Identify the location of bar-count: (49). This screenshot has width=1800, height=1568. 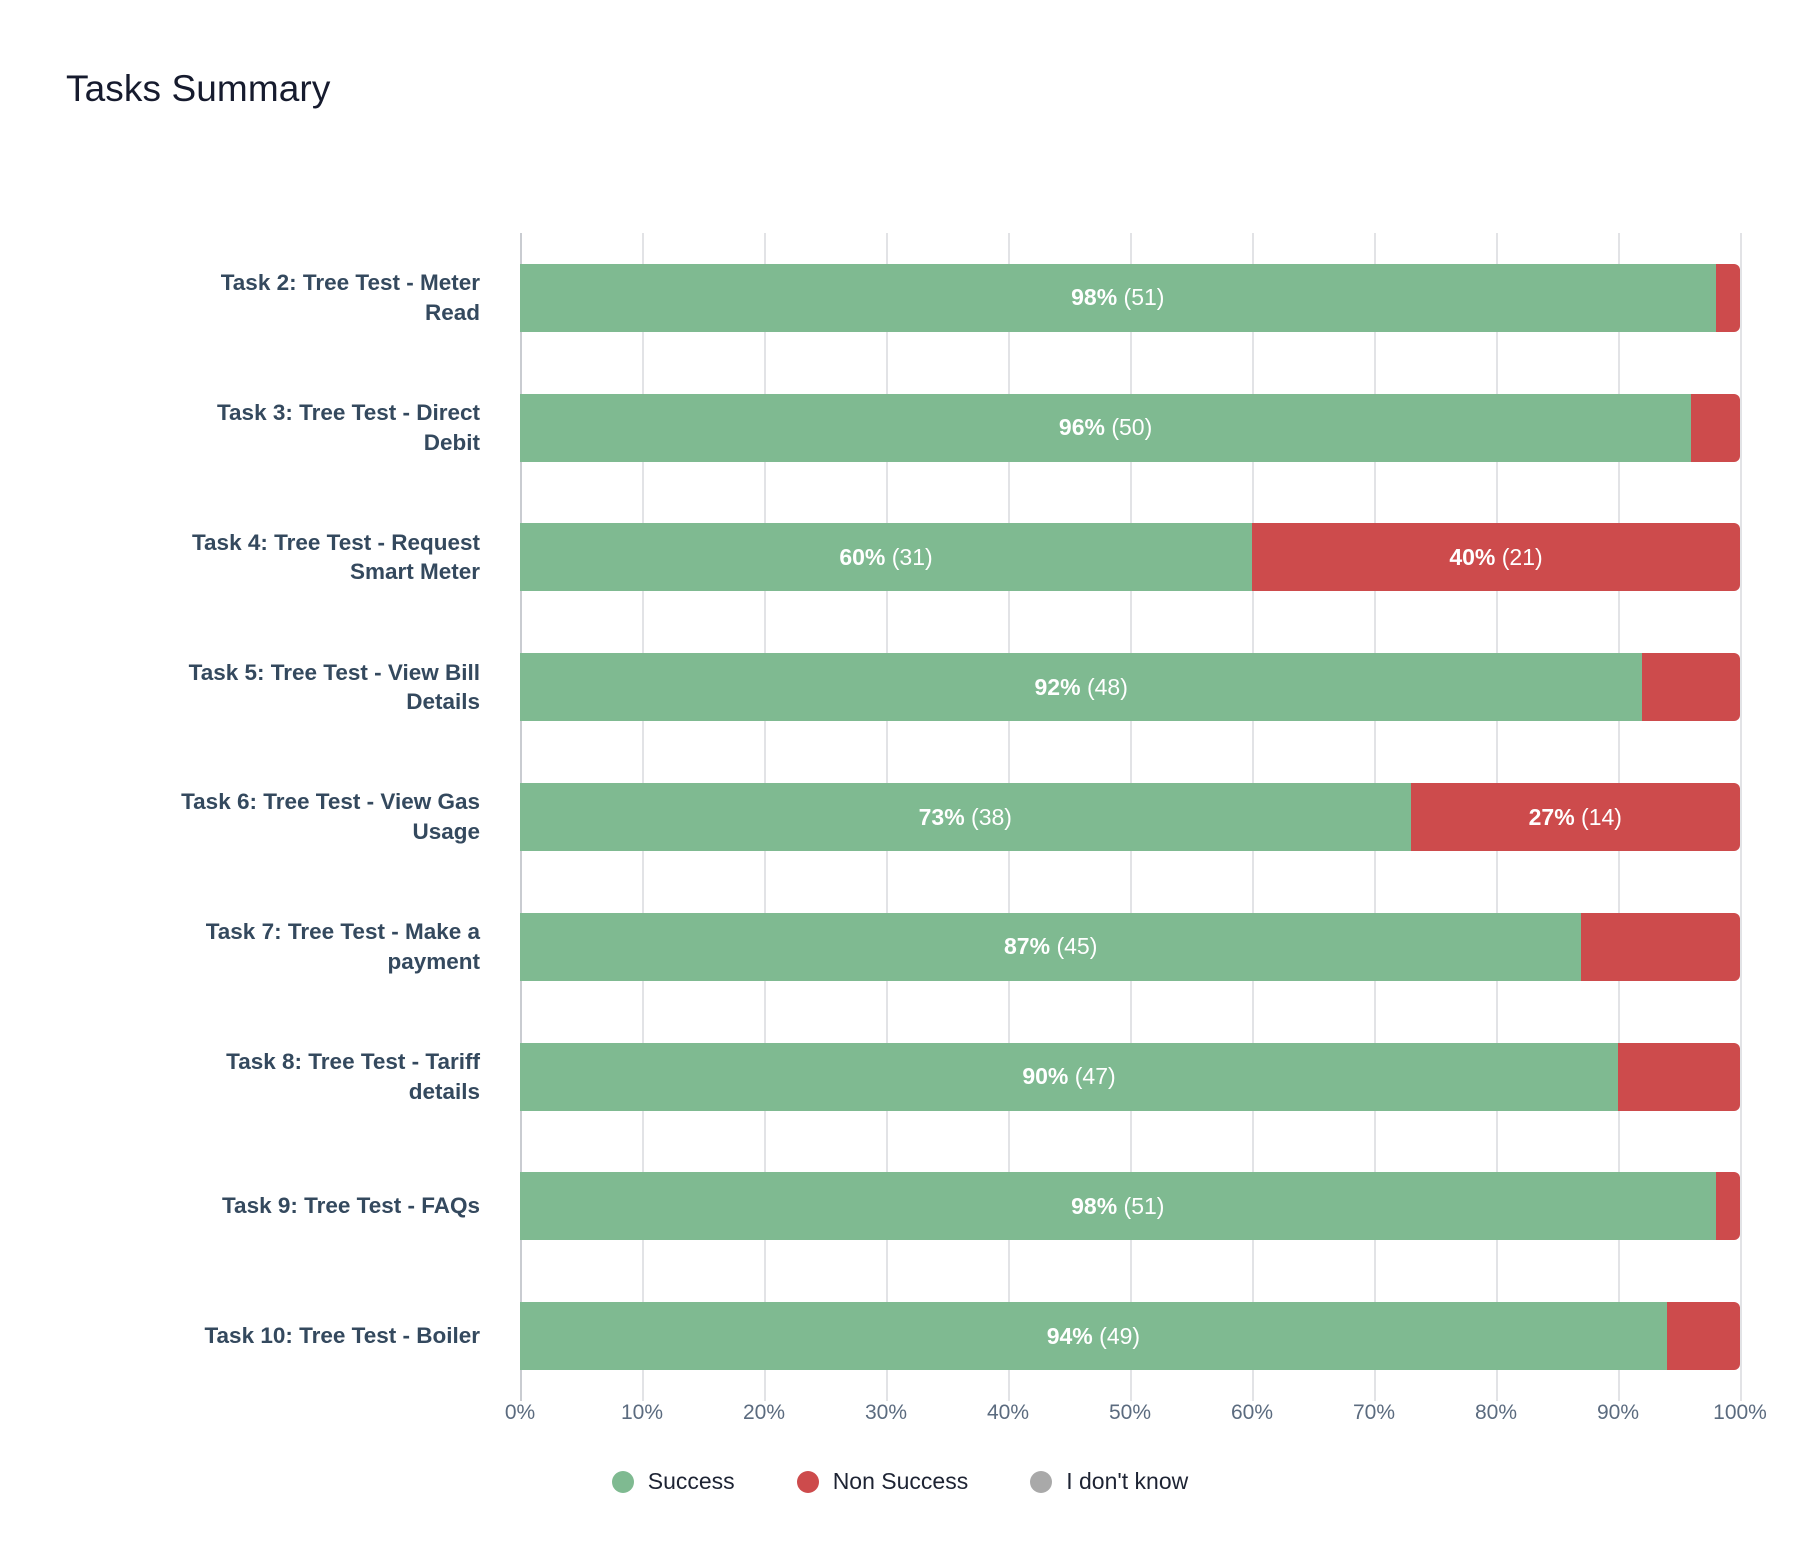
(1116, 1335).